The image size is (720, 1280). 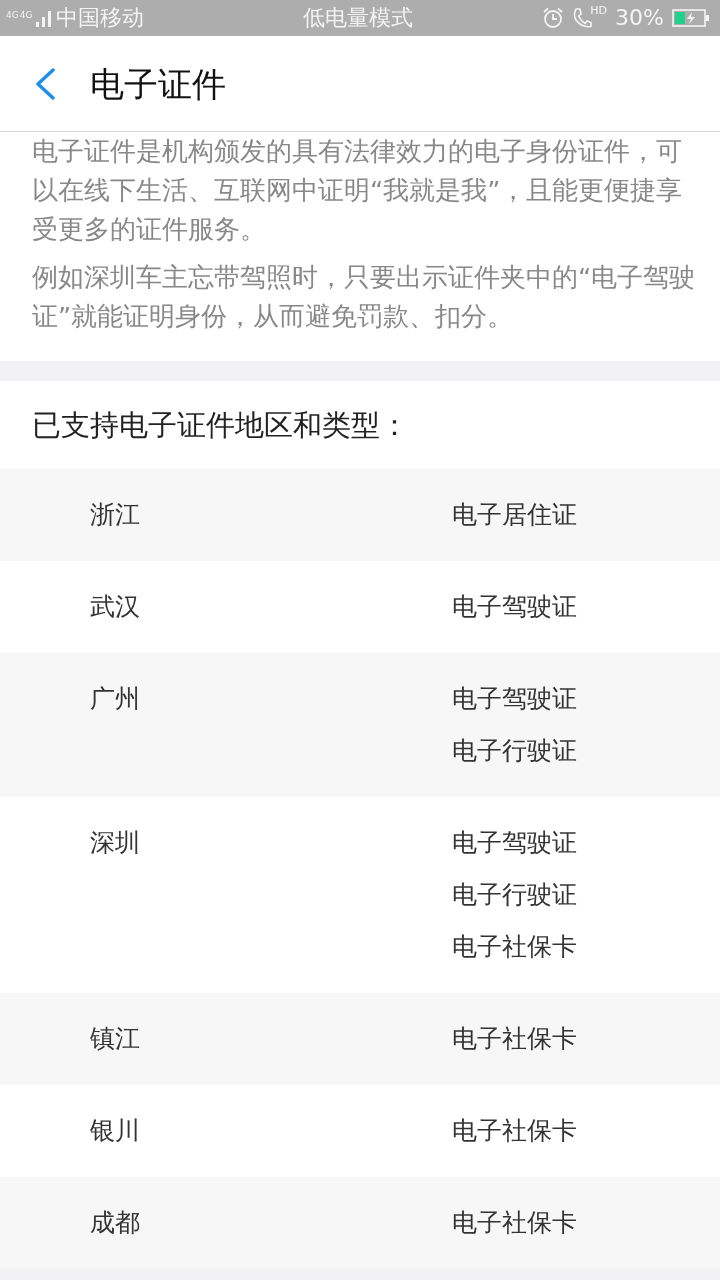 I want to click on type-cell-text: 电子居住证, so click(x=514, y=515).